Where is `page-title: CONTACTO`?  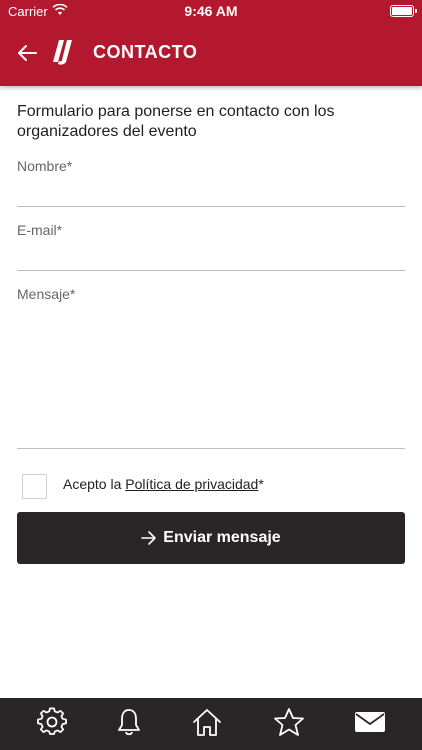
page-title: CONTACTO is located at coordinates (145, 52).